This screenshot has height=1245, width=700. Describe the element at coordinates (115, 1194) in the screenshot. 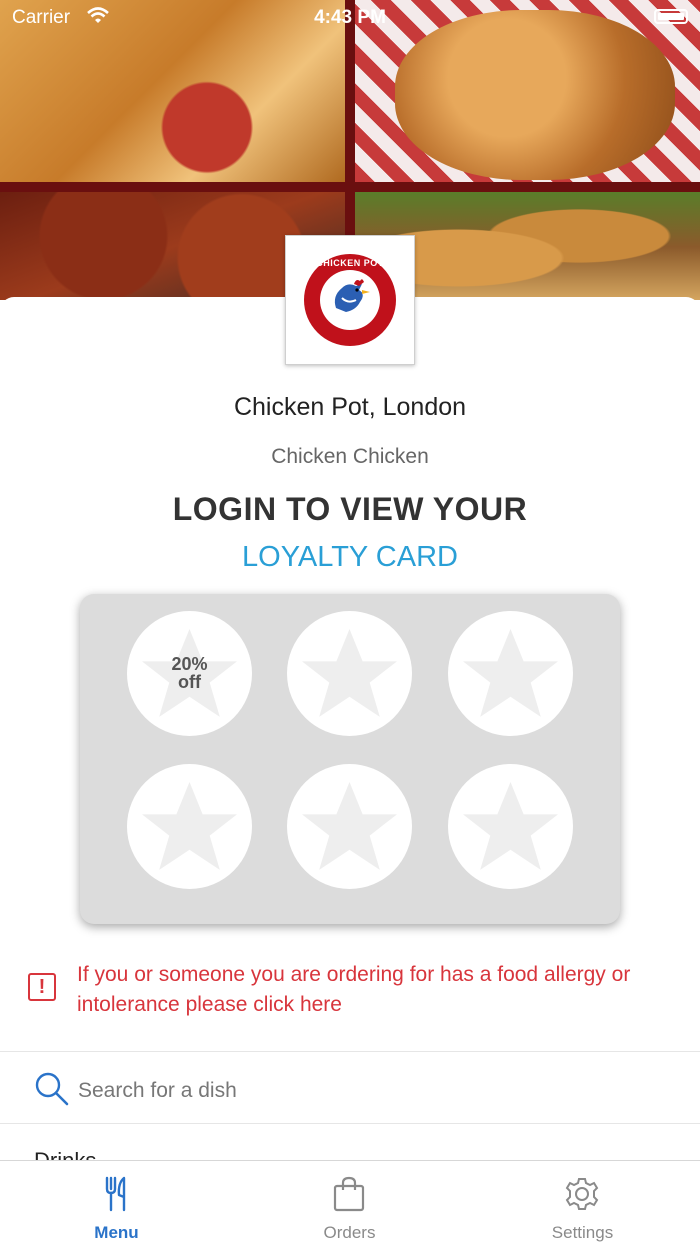

I see `fork-knife-icon` at that location.